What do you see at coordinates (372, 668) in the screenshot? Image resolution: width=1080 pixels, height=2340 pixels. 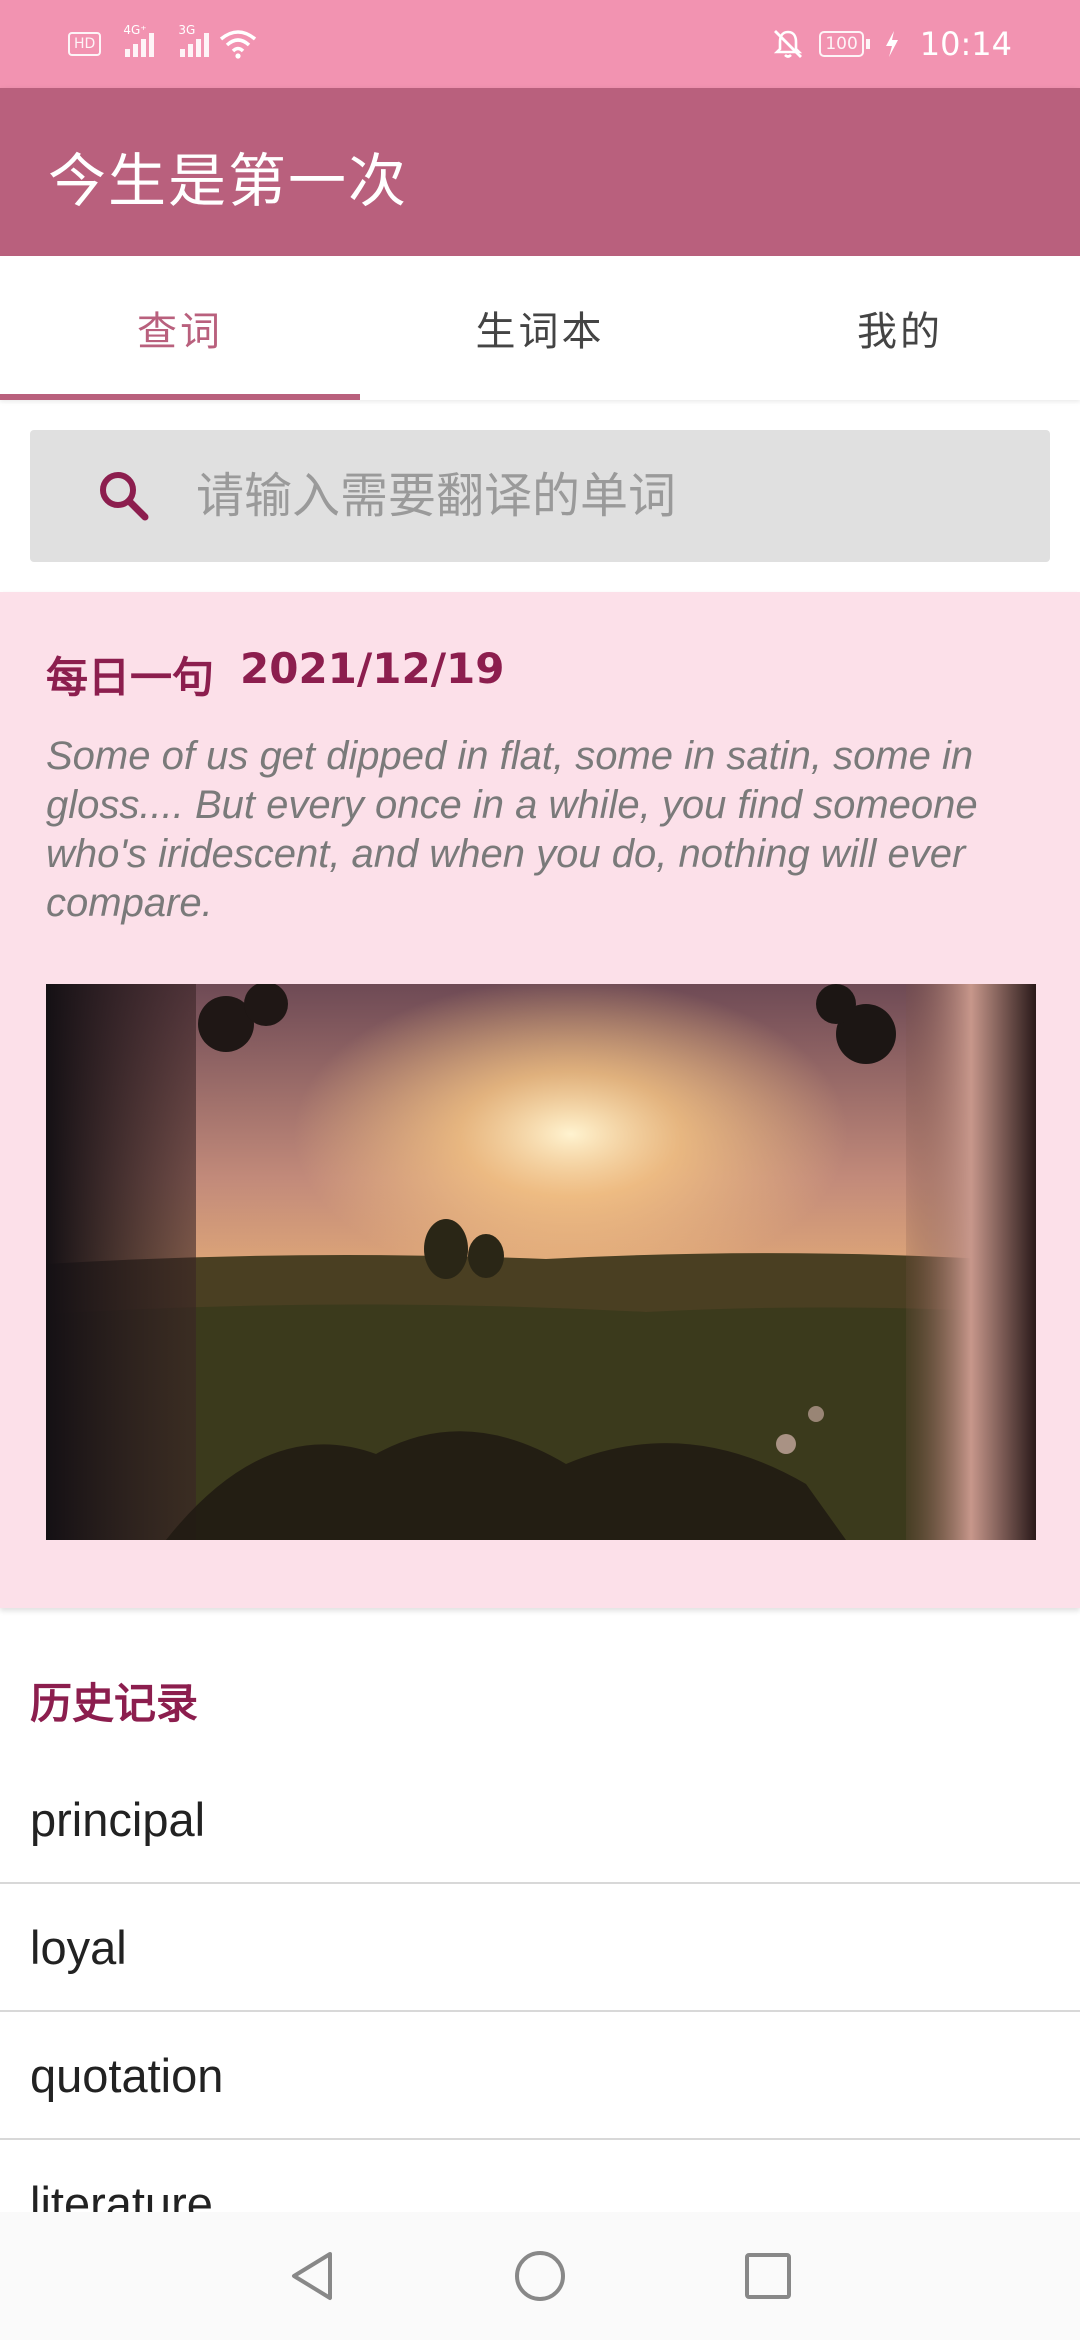 I see `daily-date: 2021/12/19` at bounding box center [372, 668].